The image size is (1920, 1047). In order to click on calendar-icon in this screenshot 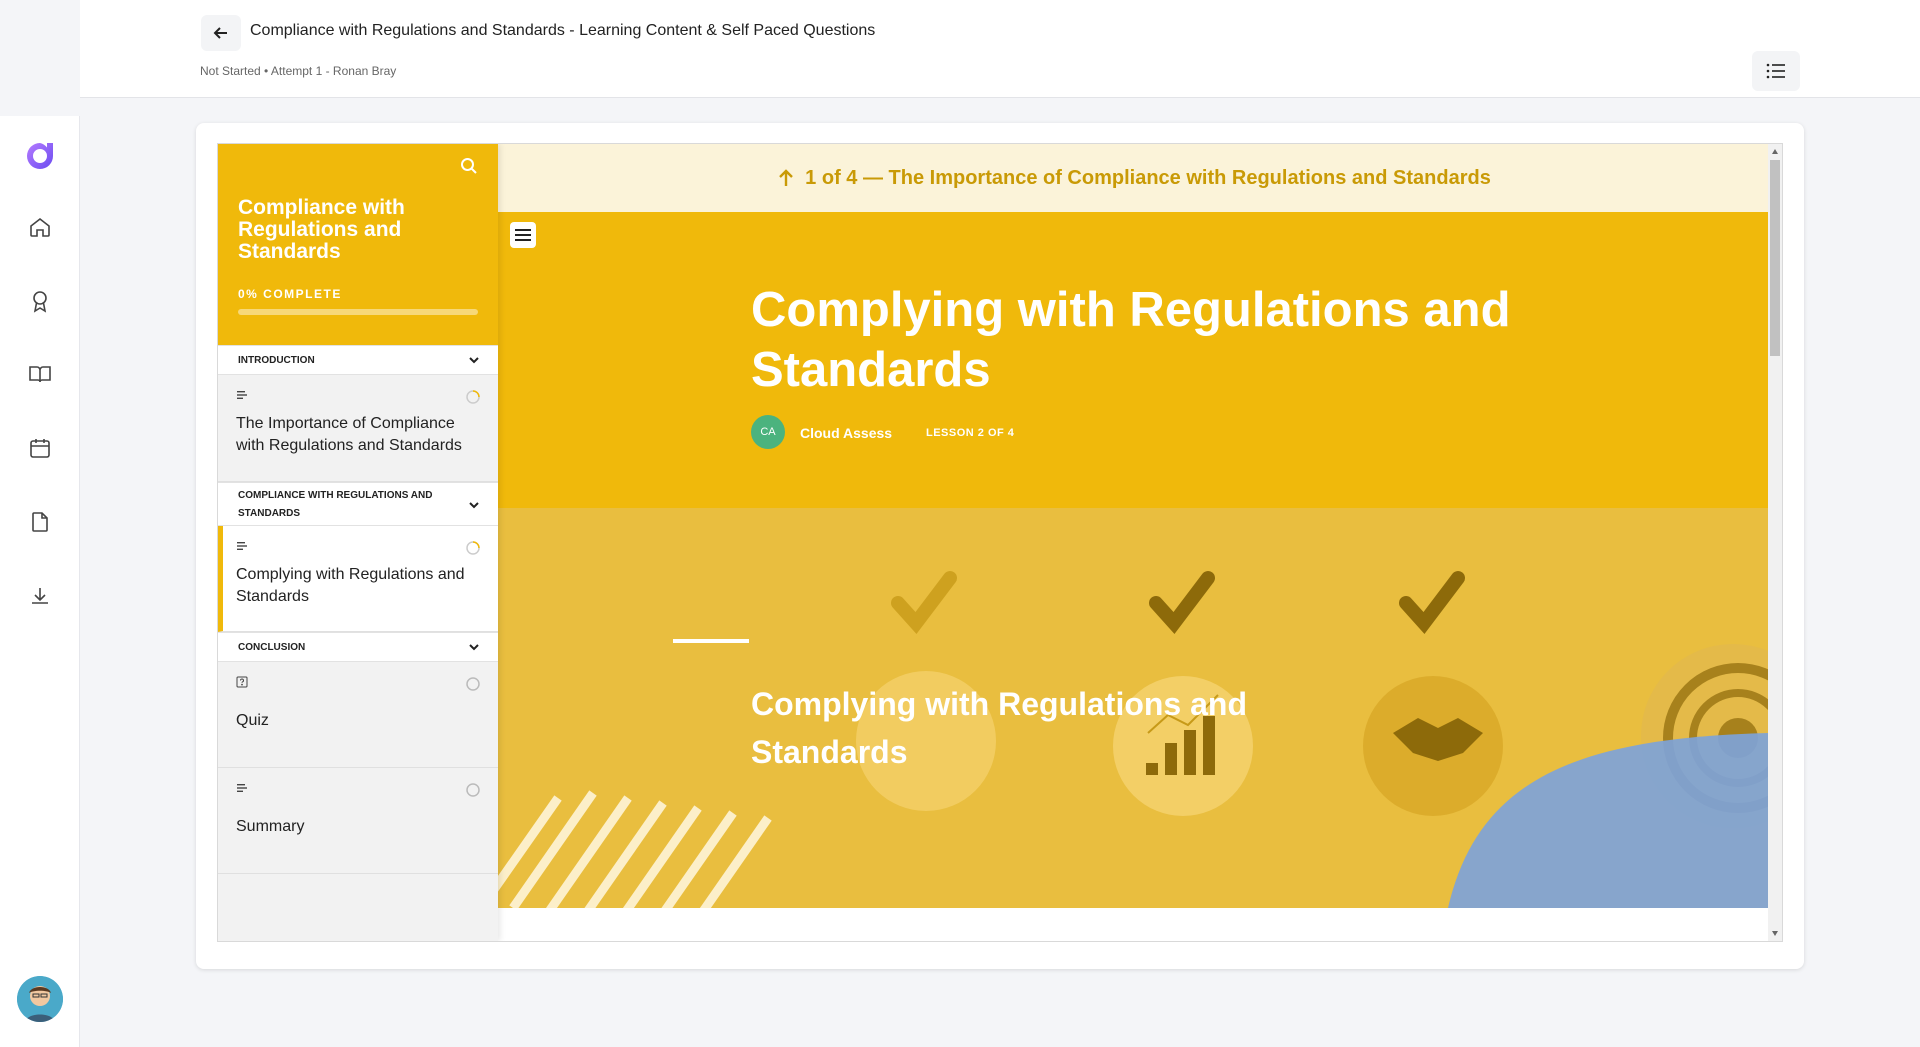, I will do `click(40, 448)`.